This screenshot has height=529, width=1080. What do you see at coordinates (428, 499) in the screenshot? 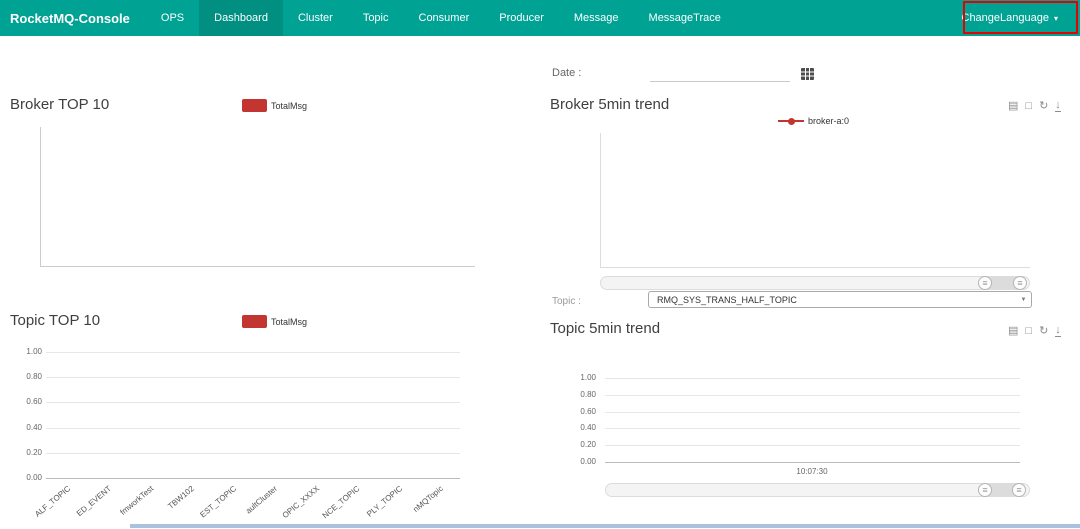
I see `x-category-label: nMQTopic` at bounding box center [428, 499].